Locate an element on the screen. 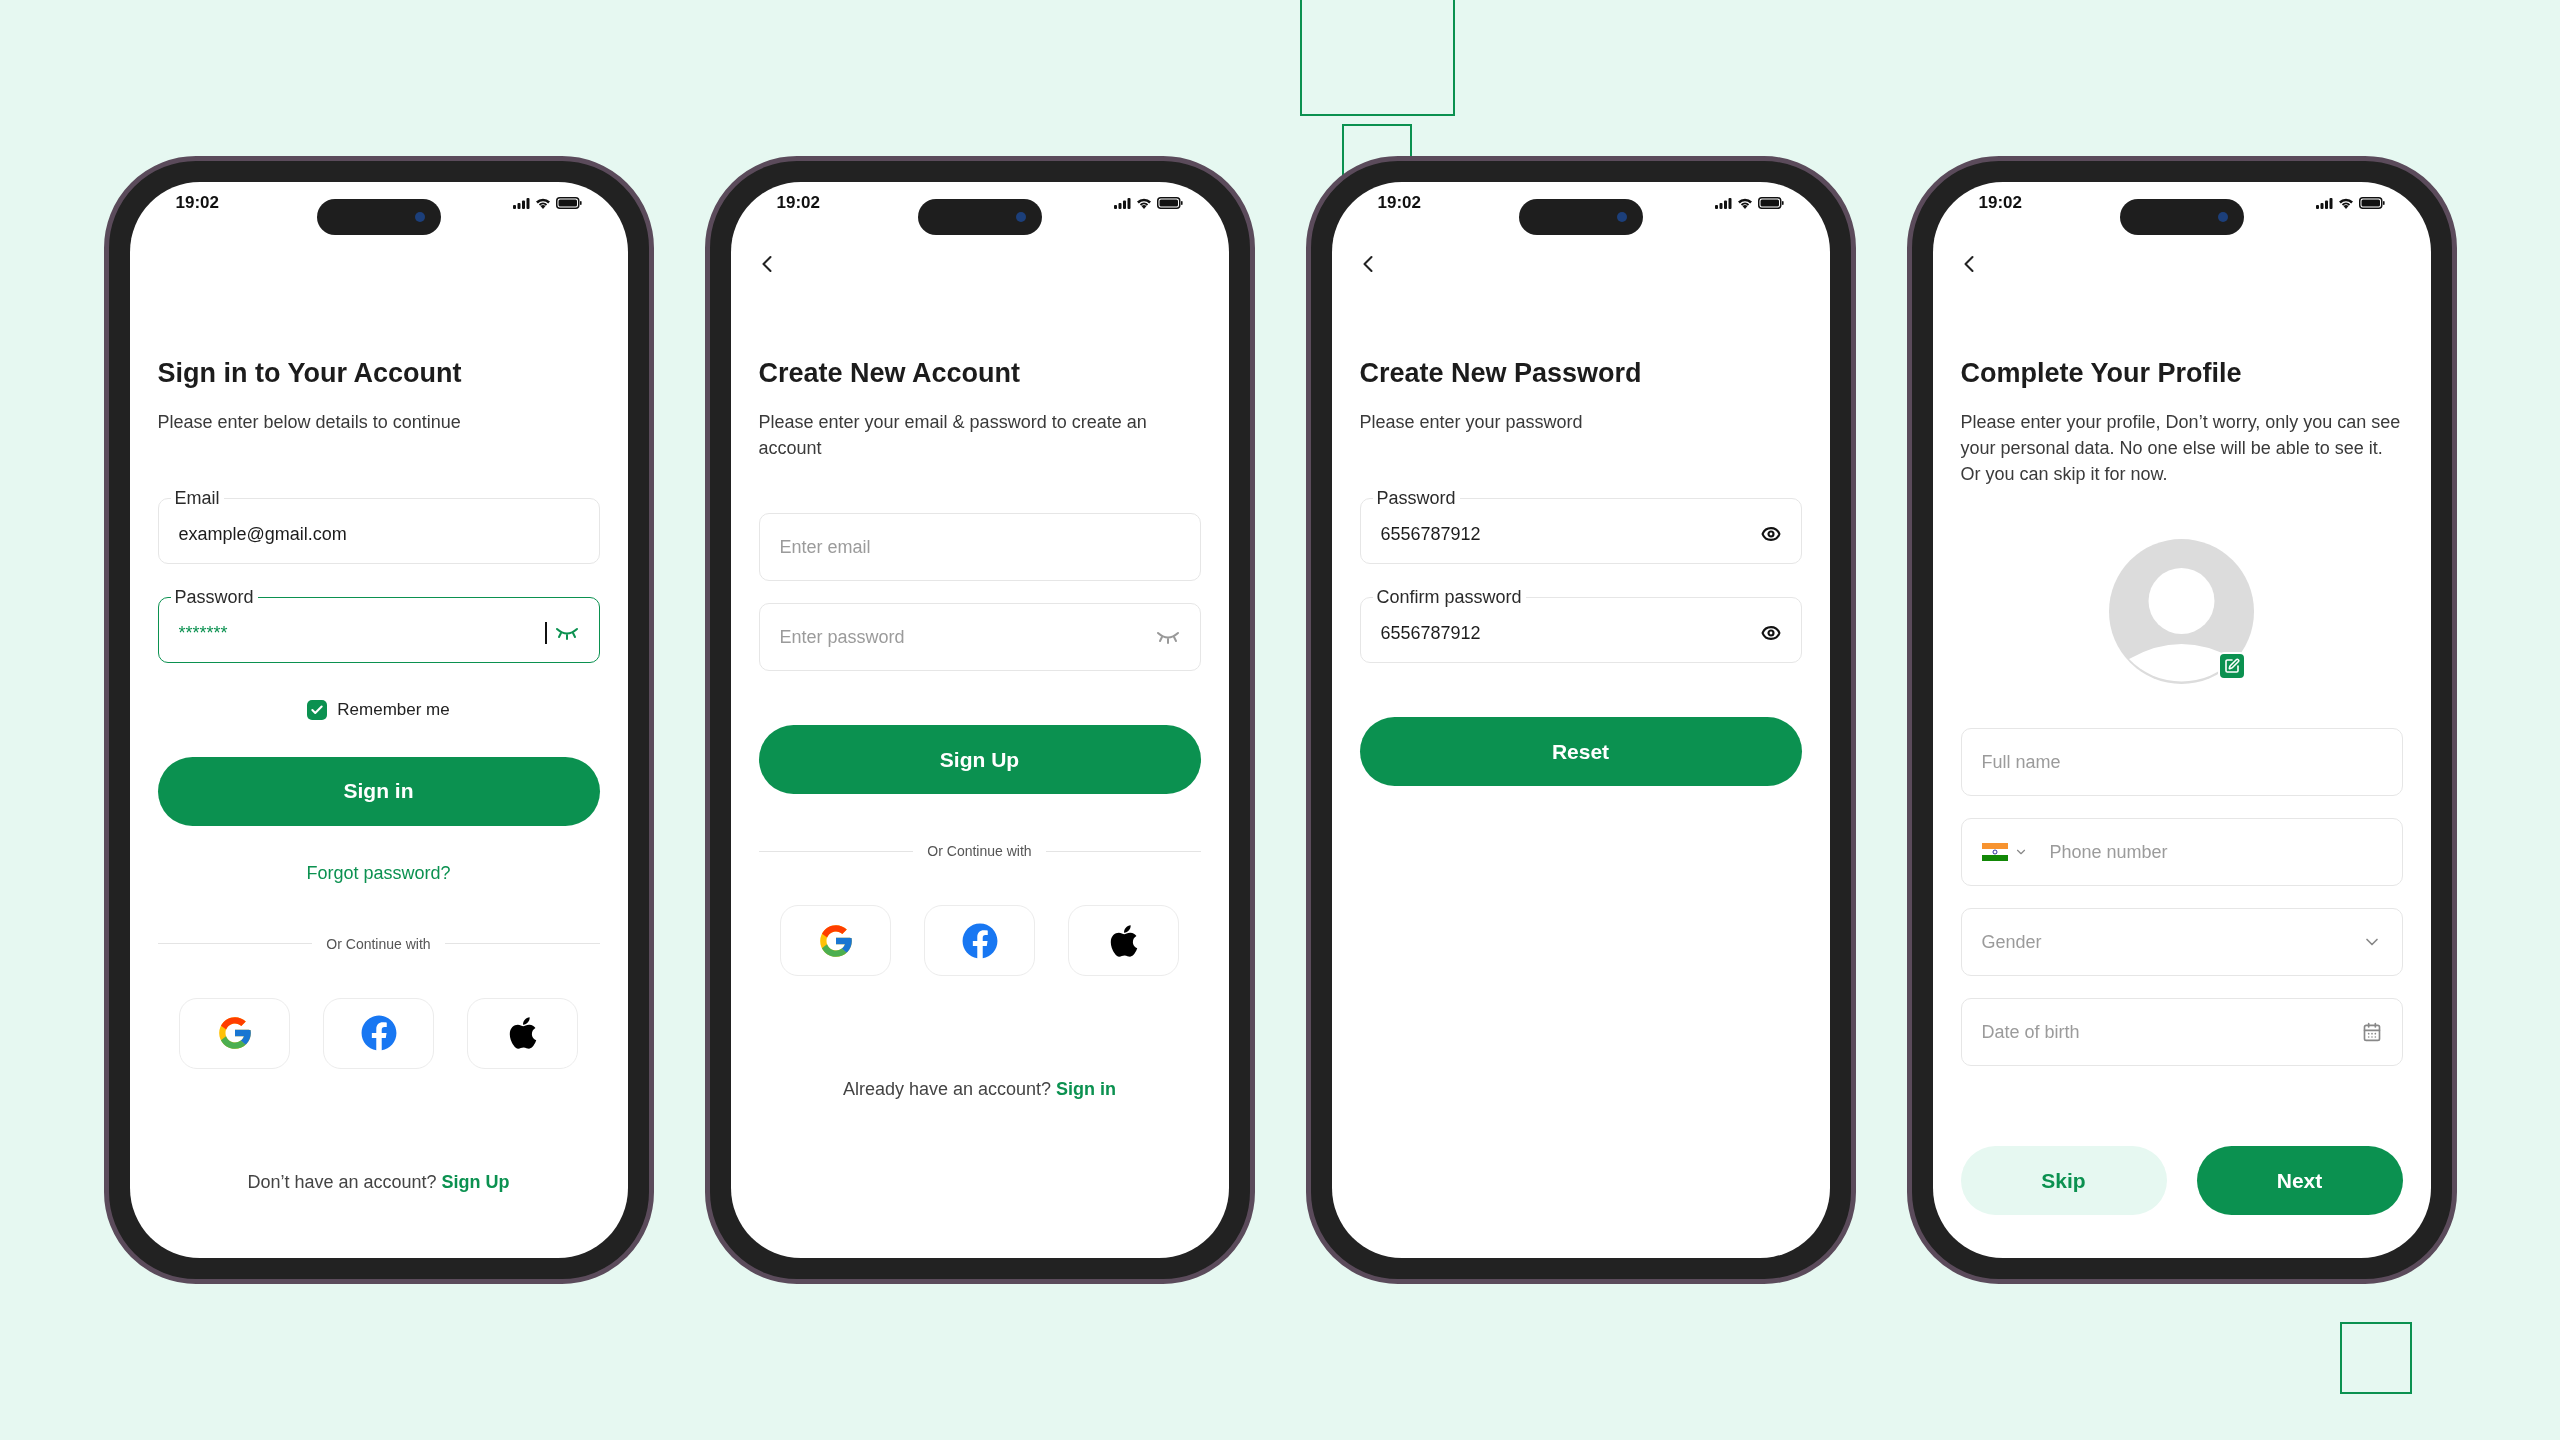 The width and height of the screenshot is (2560, 1440). screen-title: Complete Your Profile is located at coordinates (2101, 373).